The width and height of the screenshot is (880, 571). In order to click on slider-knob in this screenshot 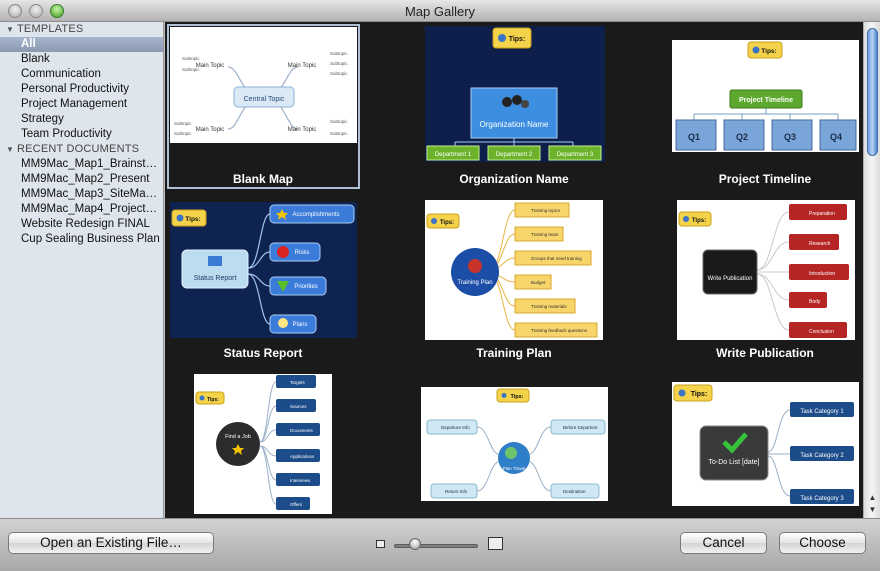, I will do `click(415, 544)`.